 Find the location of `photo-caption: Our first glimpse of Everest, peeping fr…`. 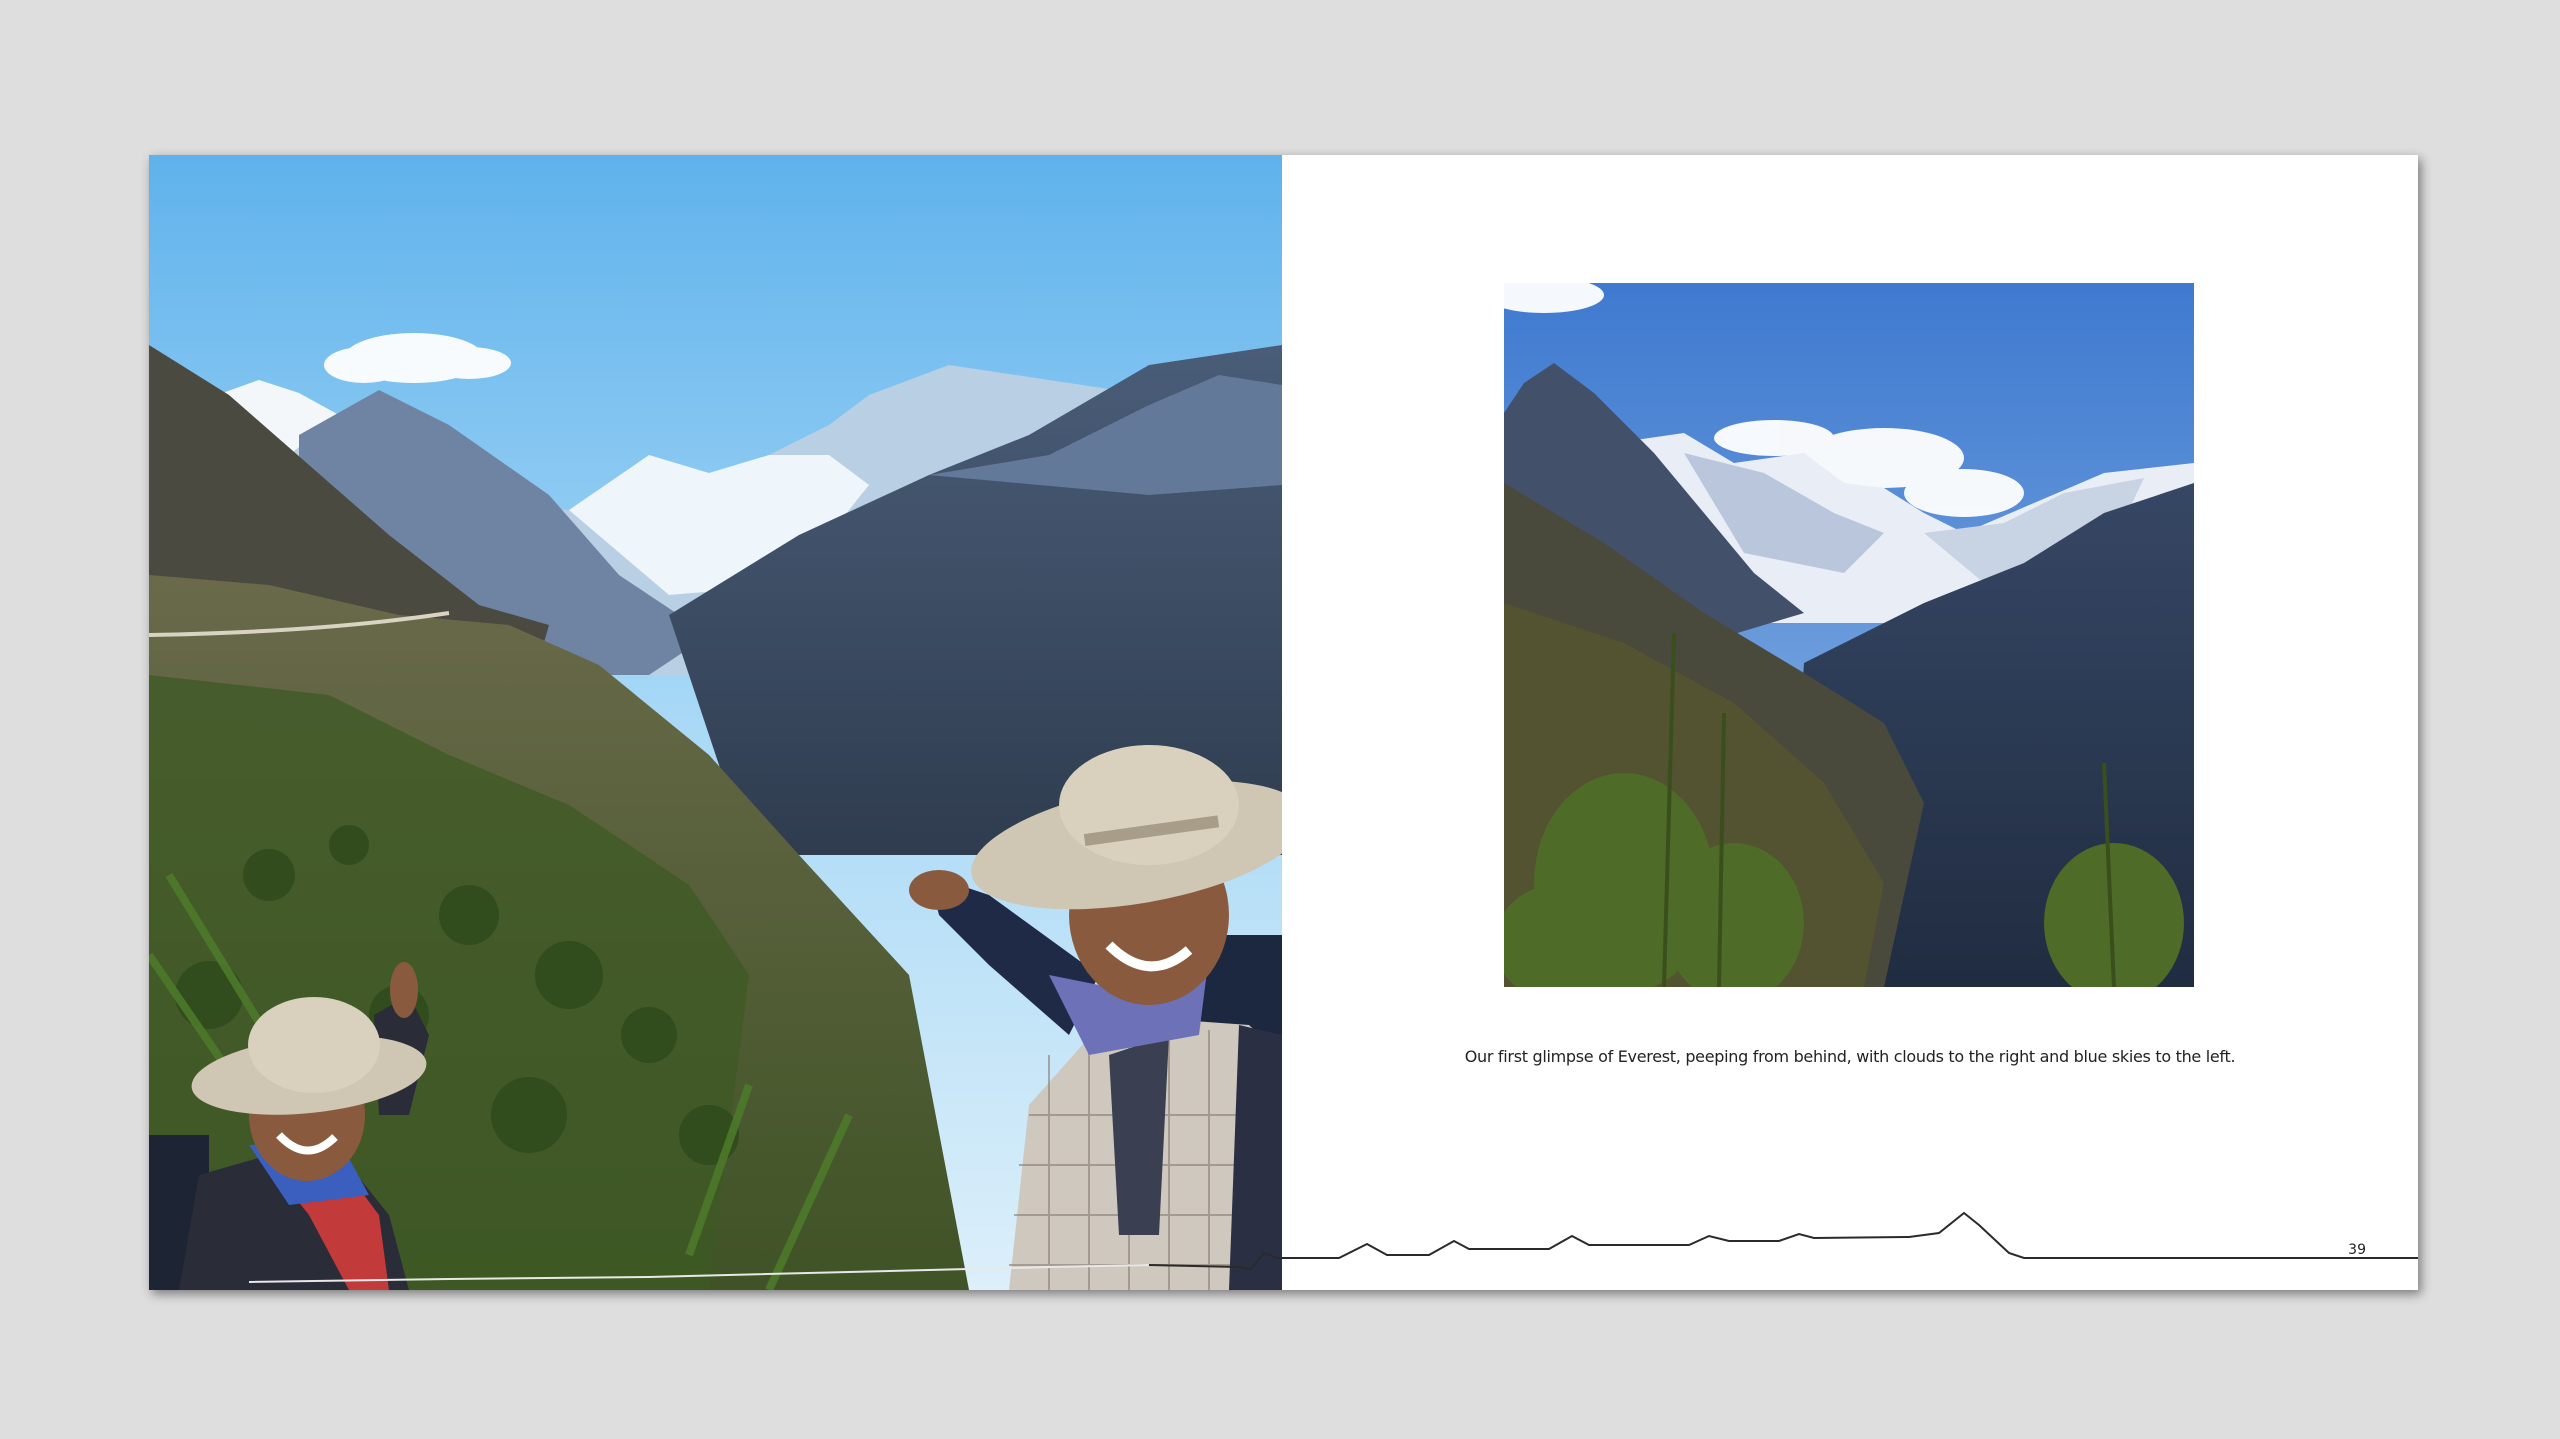

photo-caption: Our first glimpse of Everest, peeping fr… is located at coordinates (1850, 1056).